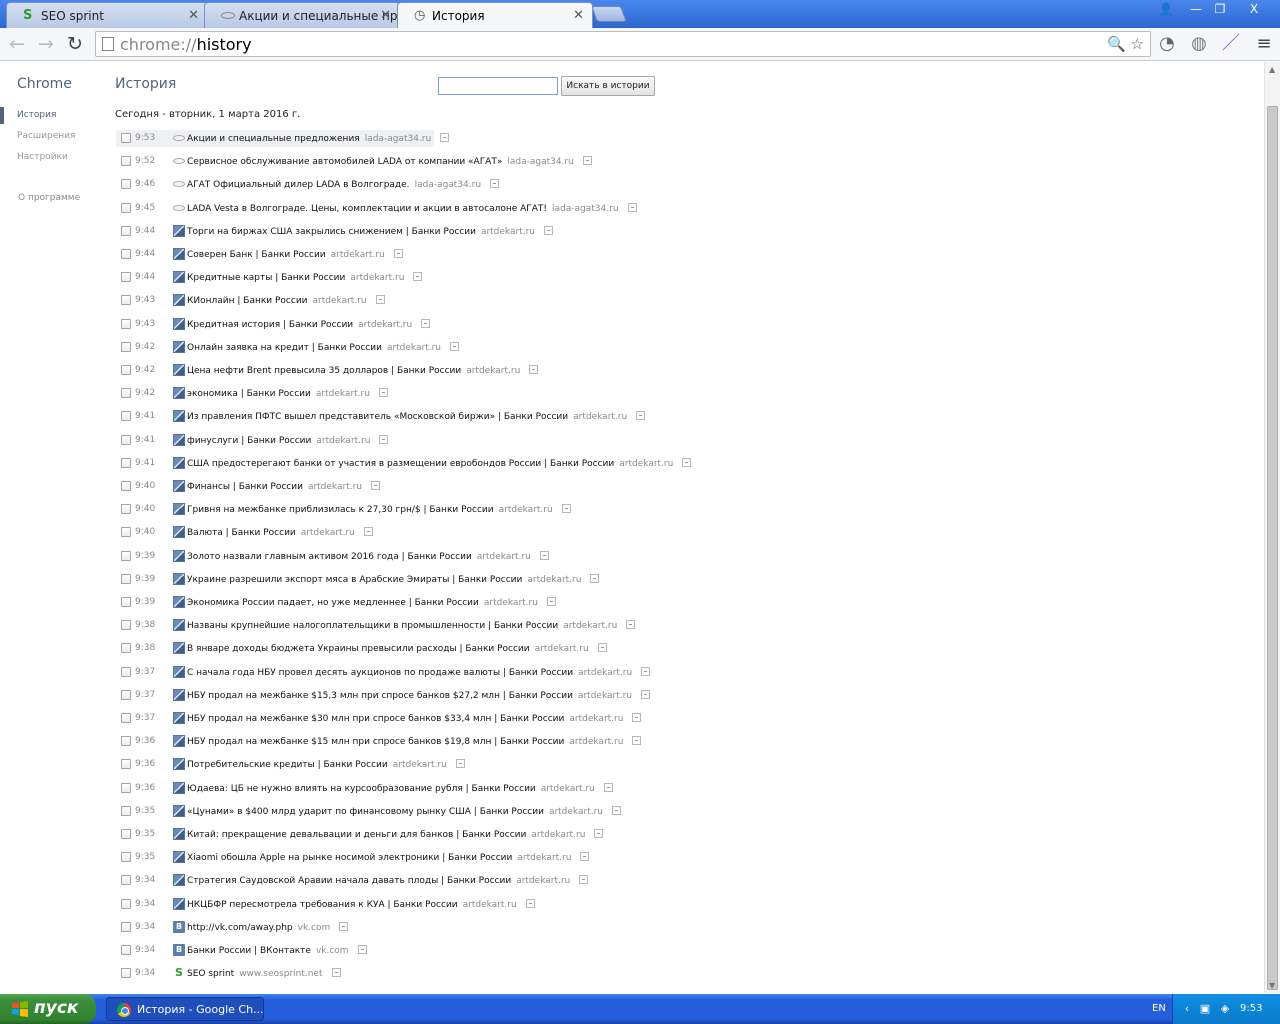 The width and height of the screenshot is (1280, 1024). I want to click on scroll-thumb, so click(1272, 548).